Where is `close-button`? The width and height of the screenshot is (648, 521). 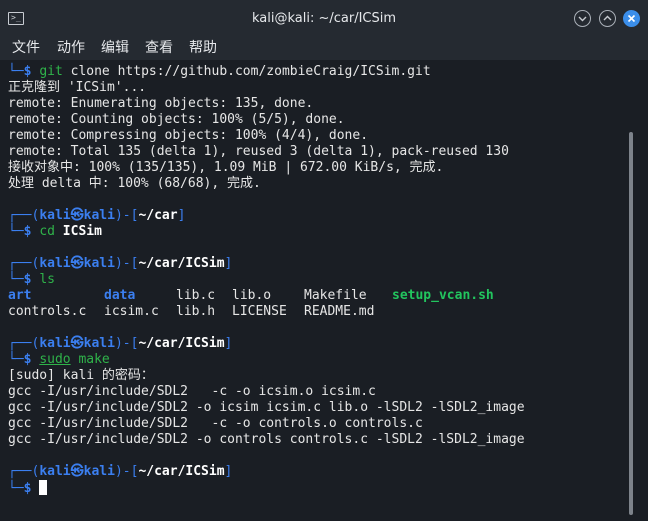 close-button is located at coordinates (631, 18).